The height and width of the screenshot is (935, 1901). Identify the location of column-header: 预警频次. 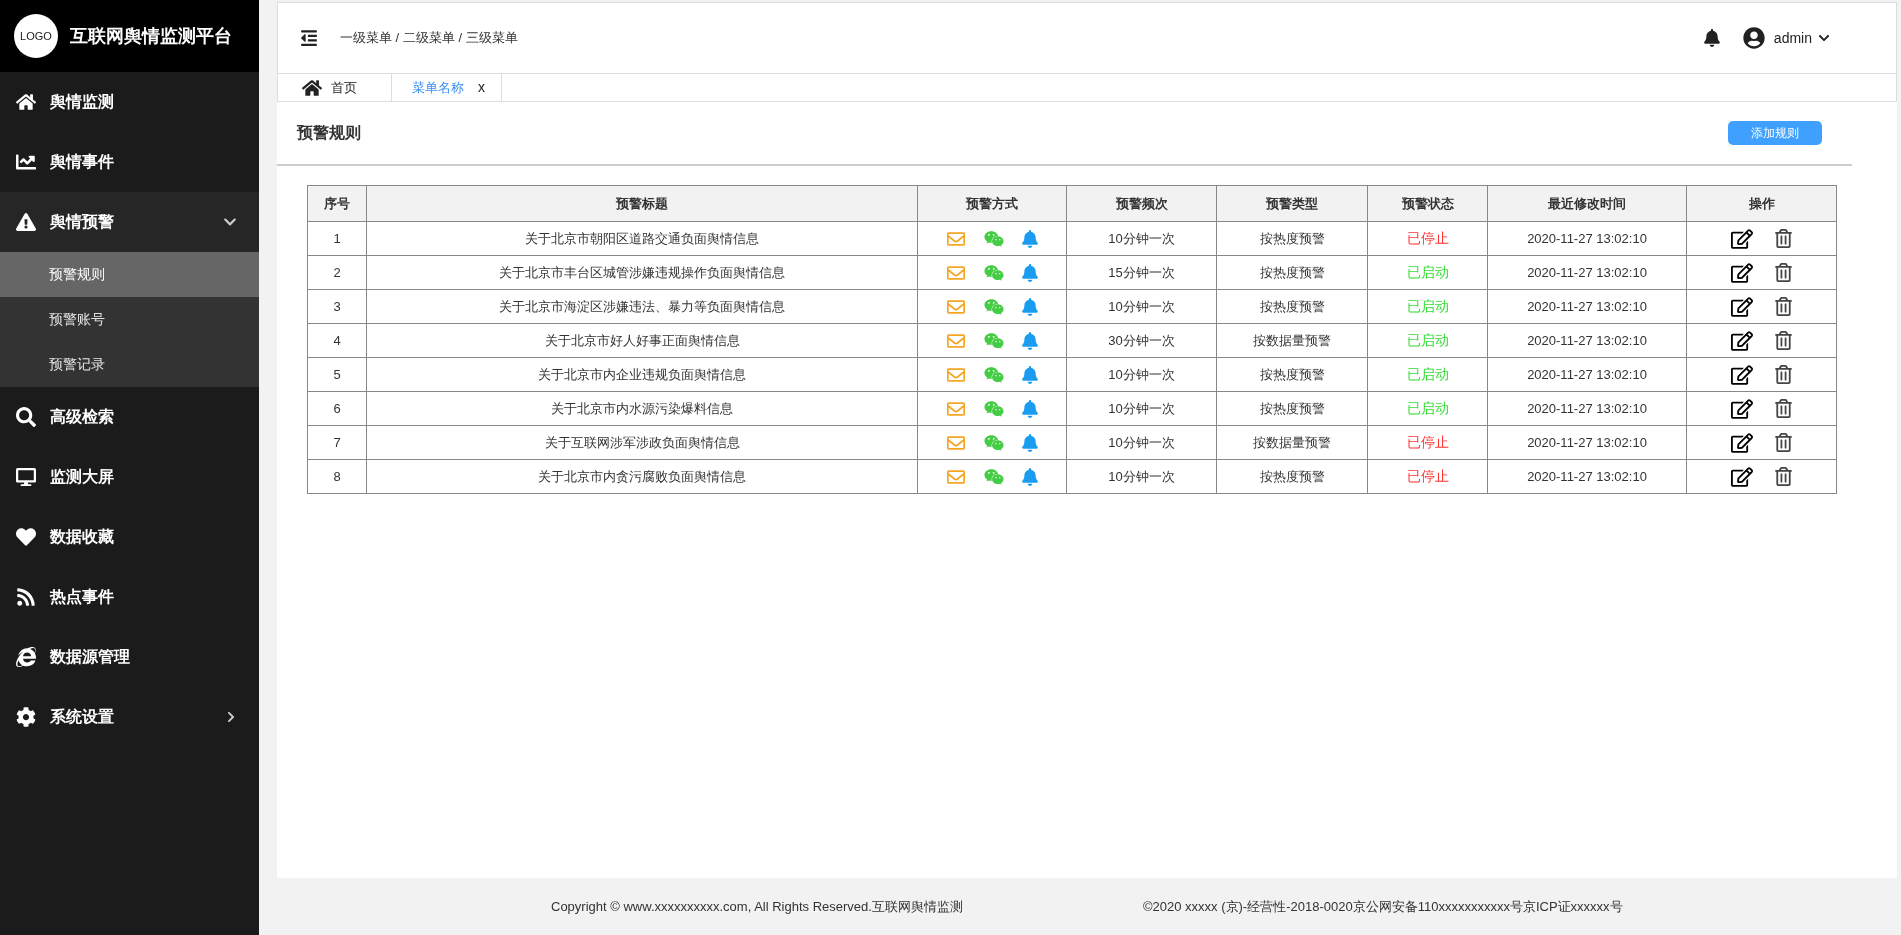
(1141, 203).